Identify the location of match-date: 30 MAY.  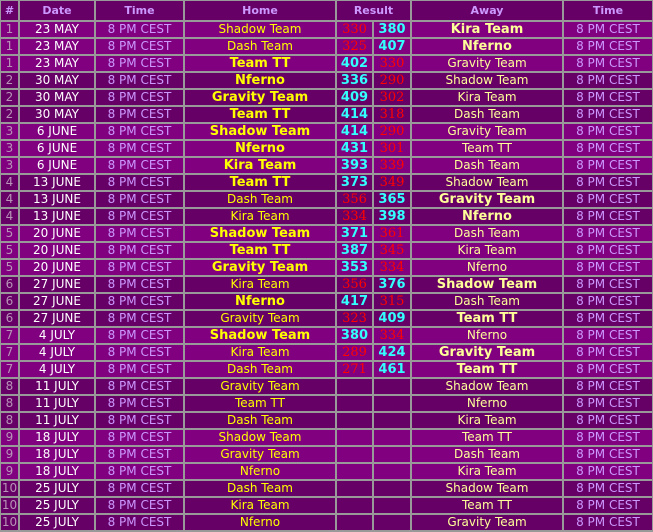
(57, 97).